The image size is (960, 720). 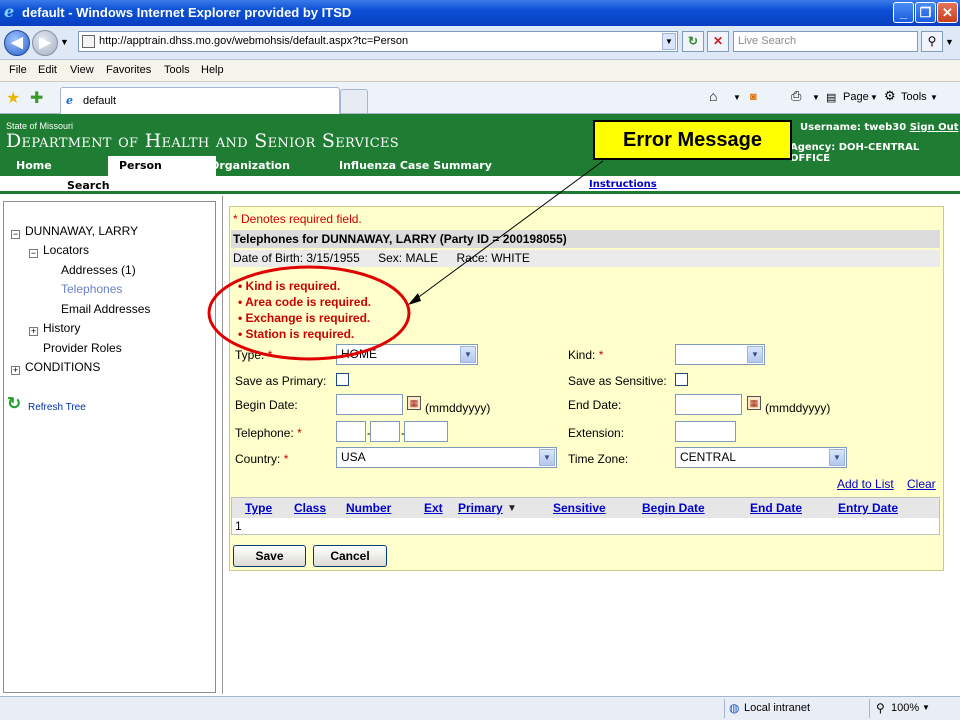 What do you see at coordinates (269, 556) in the screenshot?
I see `save-button: Save` at bounding box center [269, 556].